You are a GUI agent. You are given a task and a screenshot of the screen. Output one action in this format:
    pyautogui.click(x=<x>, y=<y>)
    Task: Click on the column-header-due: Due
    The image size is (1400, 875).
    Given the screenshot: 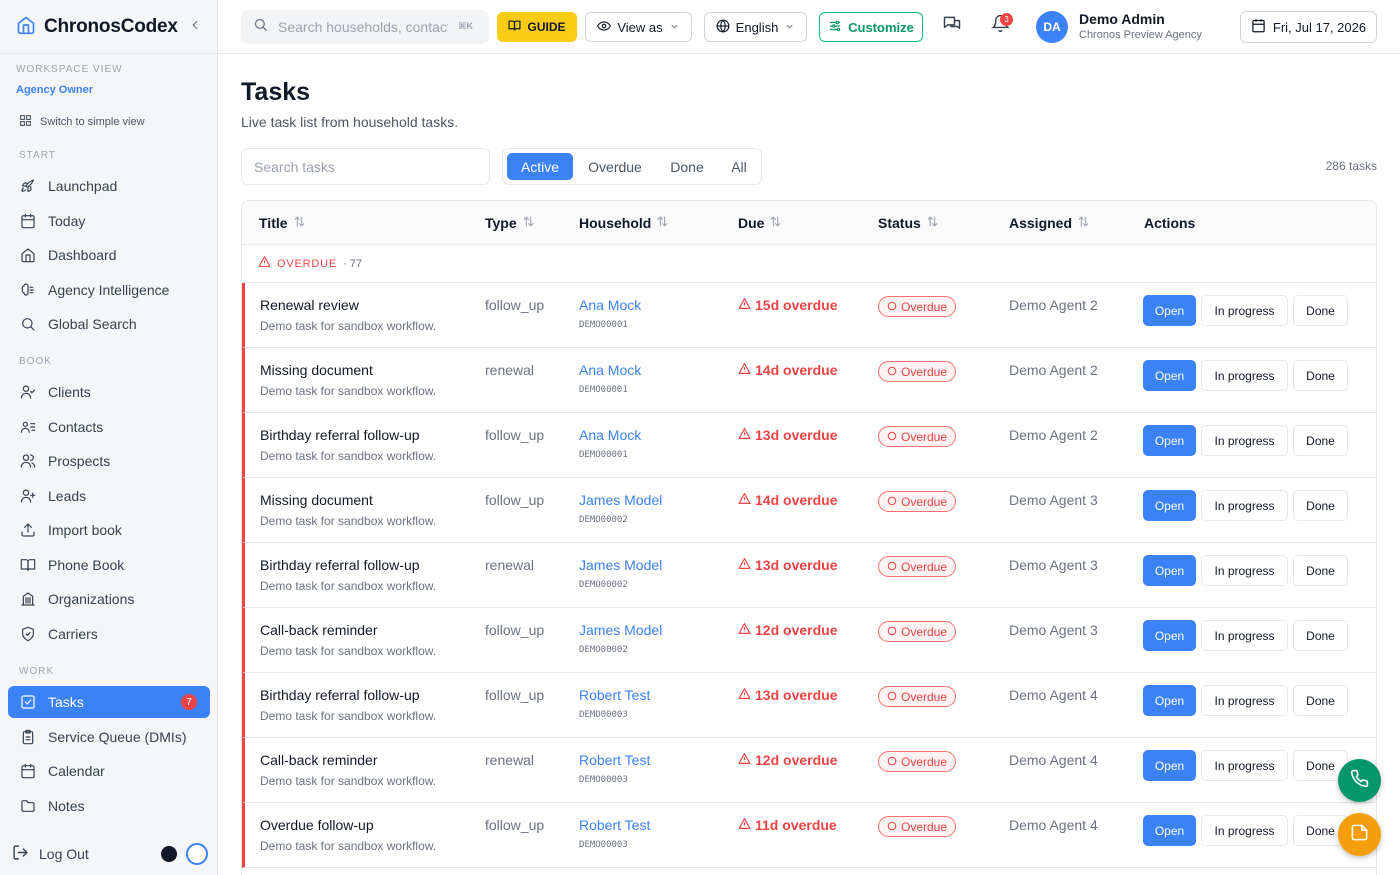 What is the action you would take?
    pyautogui.click(x=760, y=223)
    